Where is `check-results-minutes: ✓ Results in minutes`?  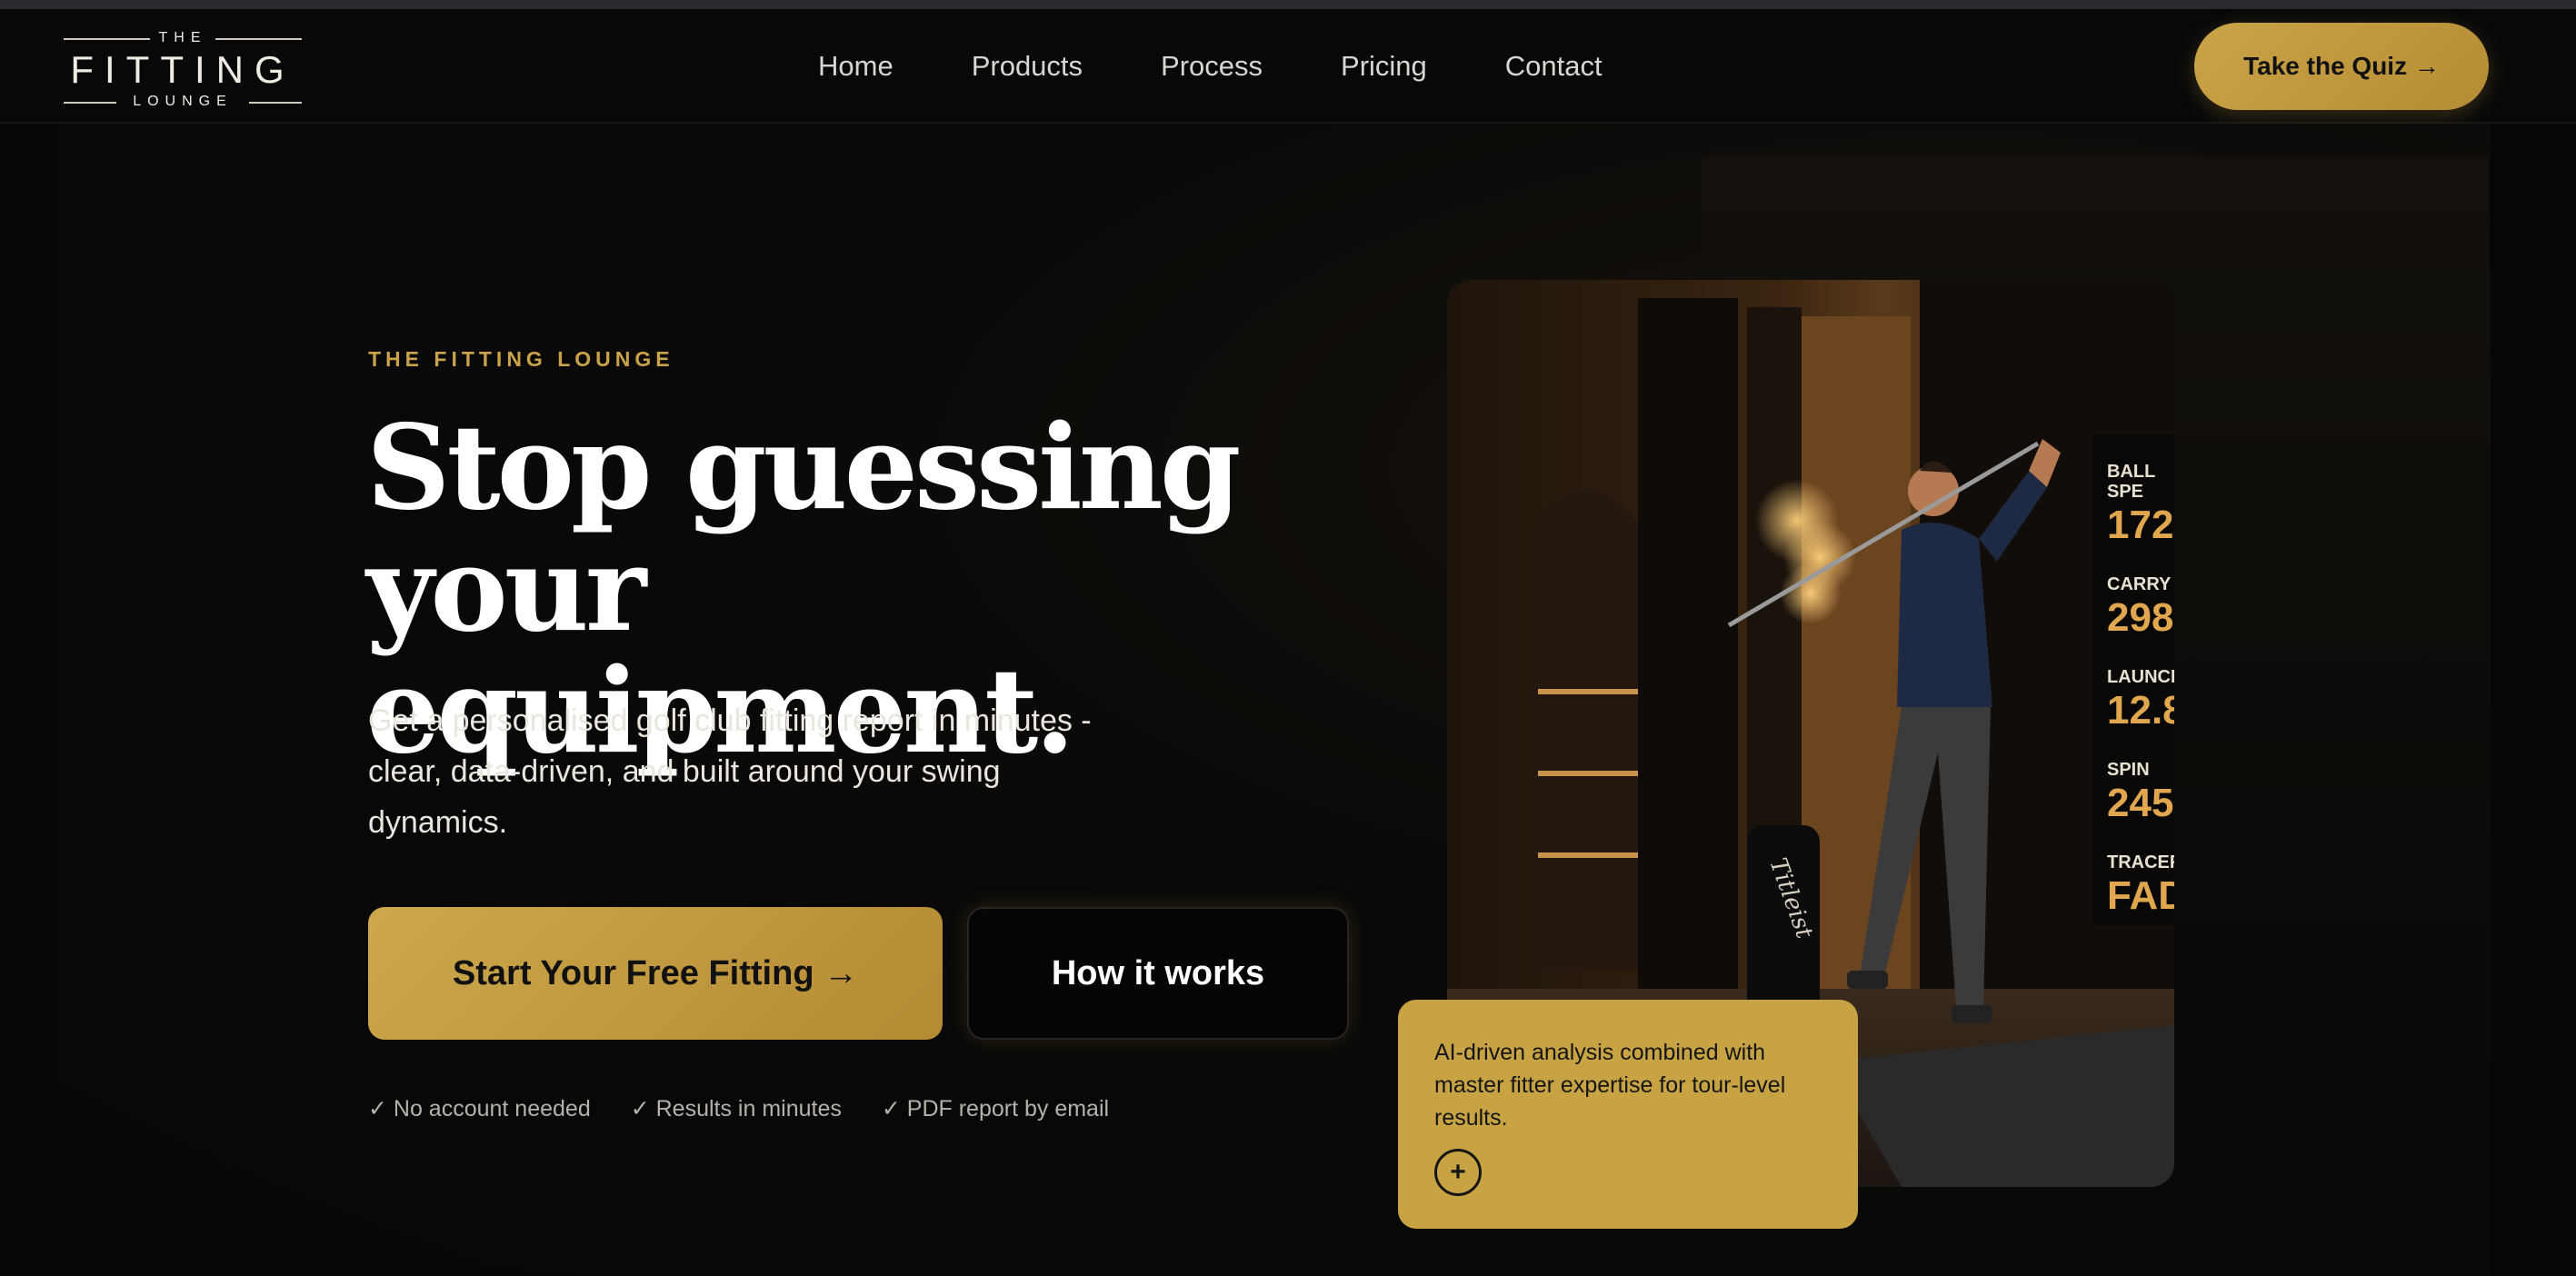
check-results-minutes: ✓ Results in minutes is located at coordinates (736, 1108).